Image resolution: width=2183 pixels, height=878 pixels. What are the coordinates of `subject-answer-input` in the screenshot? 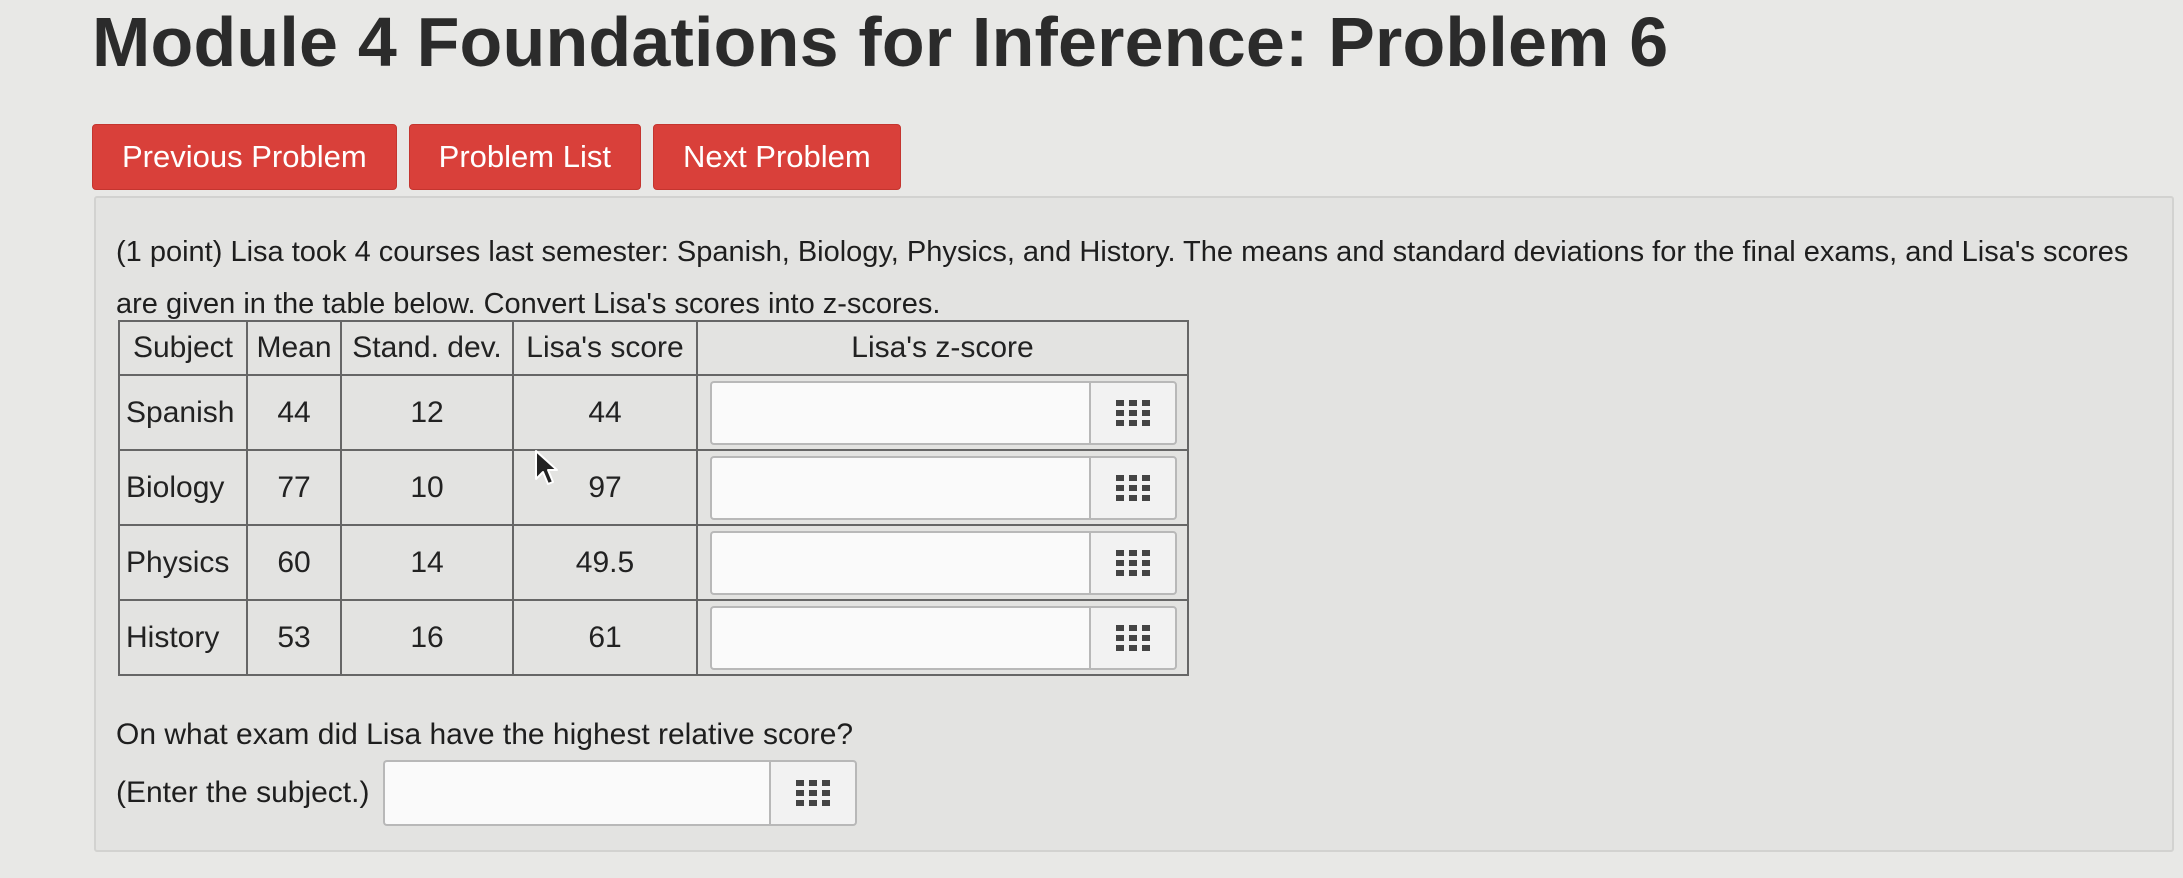 It's located at (576, 793).